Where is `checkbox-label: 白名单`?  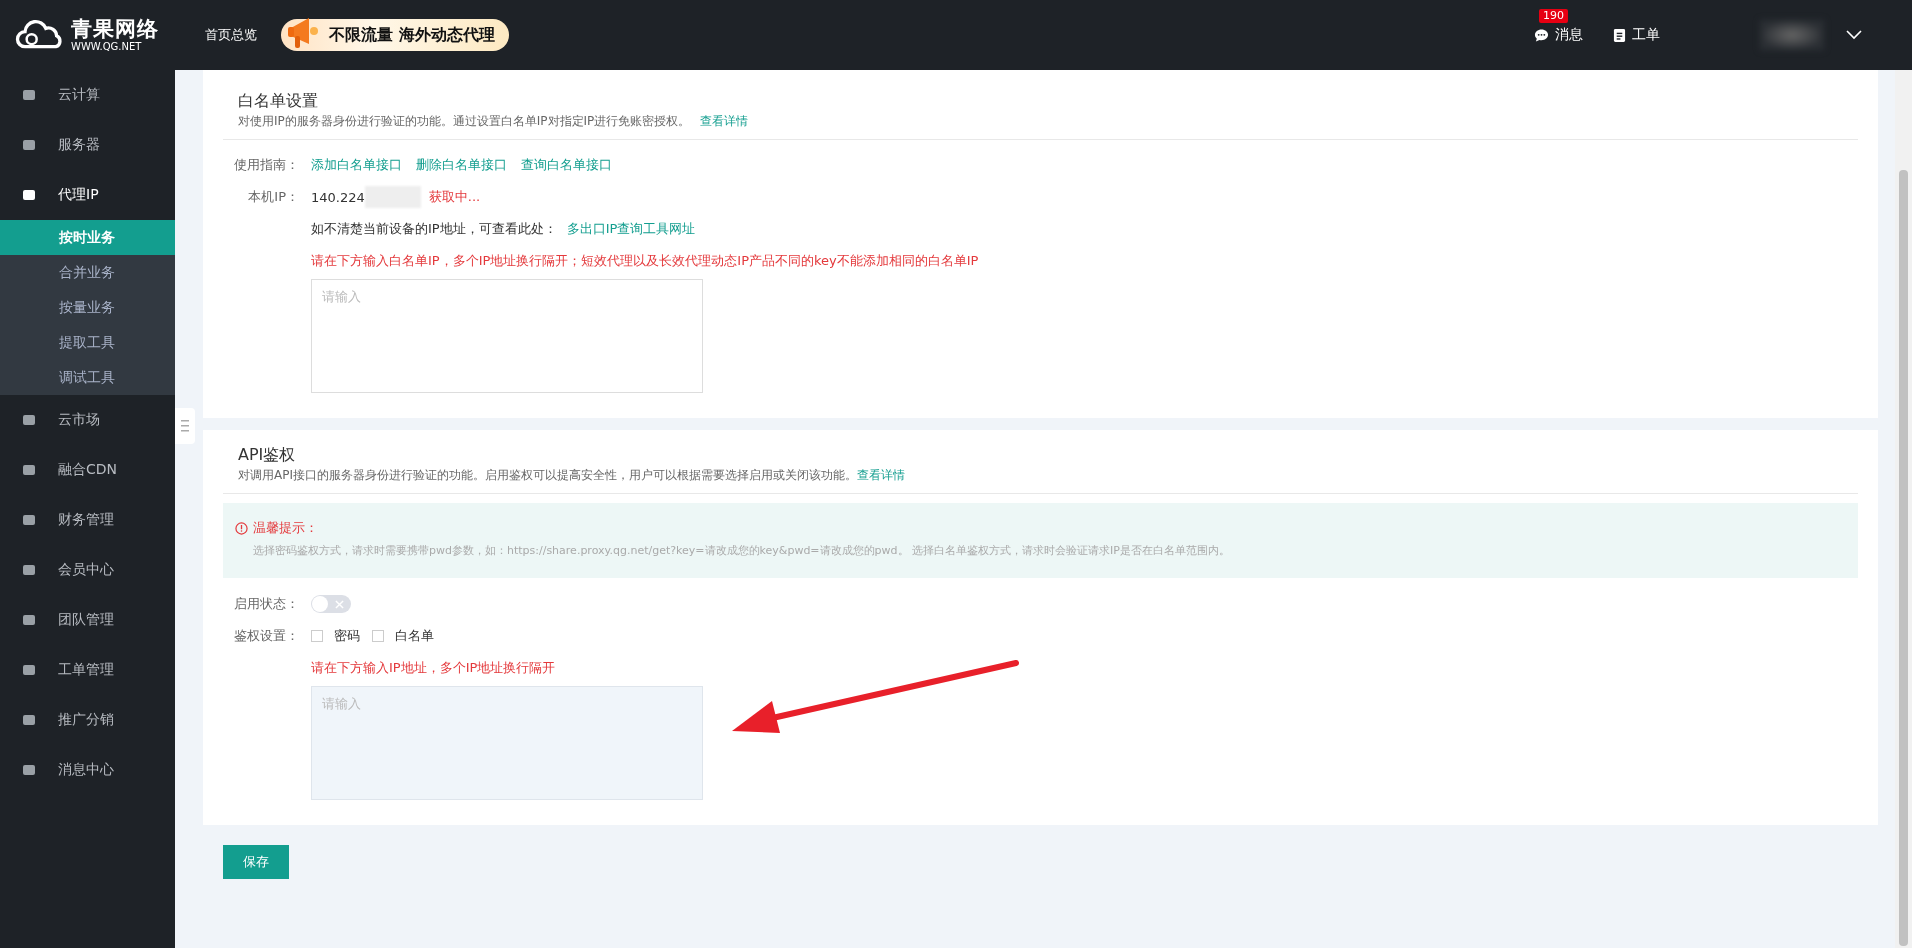 checkbox-label: 白名单 is located at coordinates (414, 636).